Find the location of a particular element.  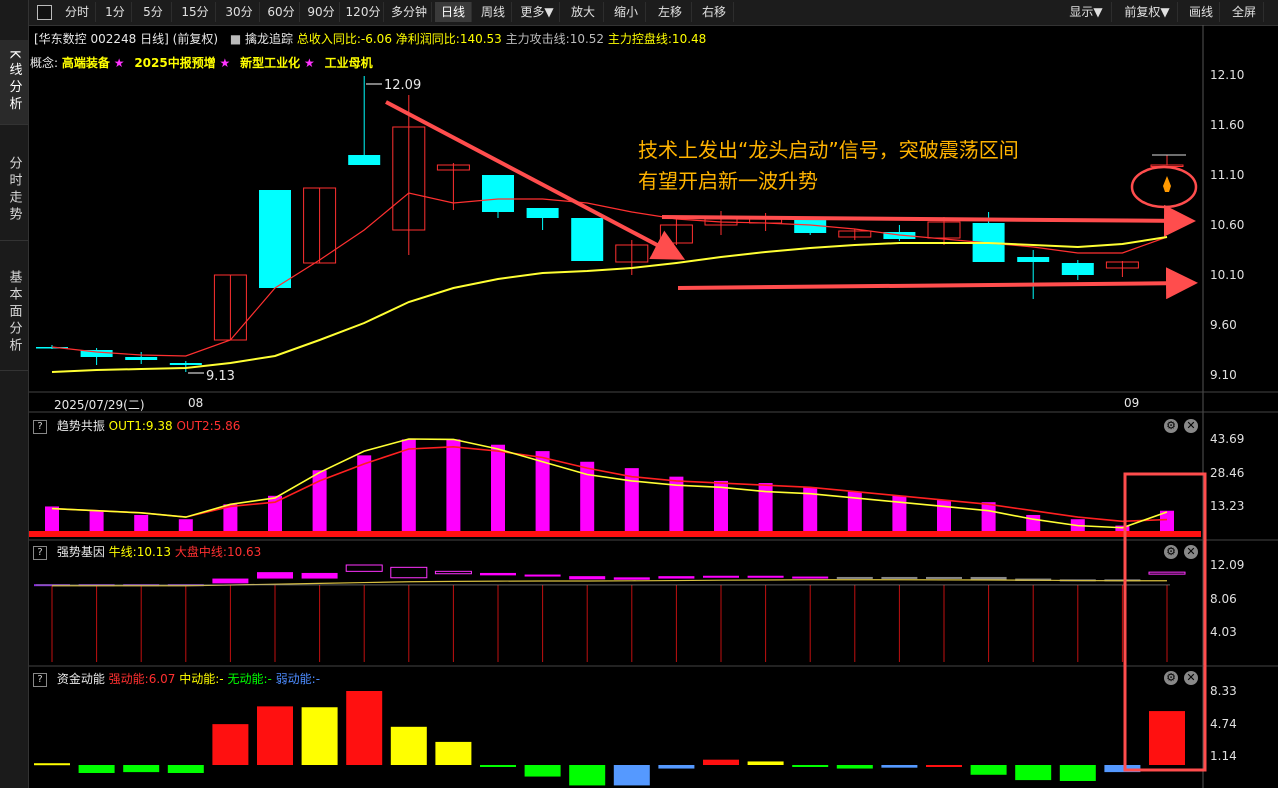

price-tick: 10.10 is located at coordinates (1227, 275).